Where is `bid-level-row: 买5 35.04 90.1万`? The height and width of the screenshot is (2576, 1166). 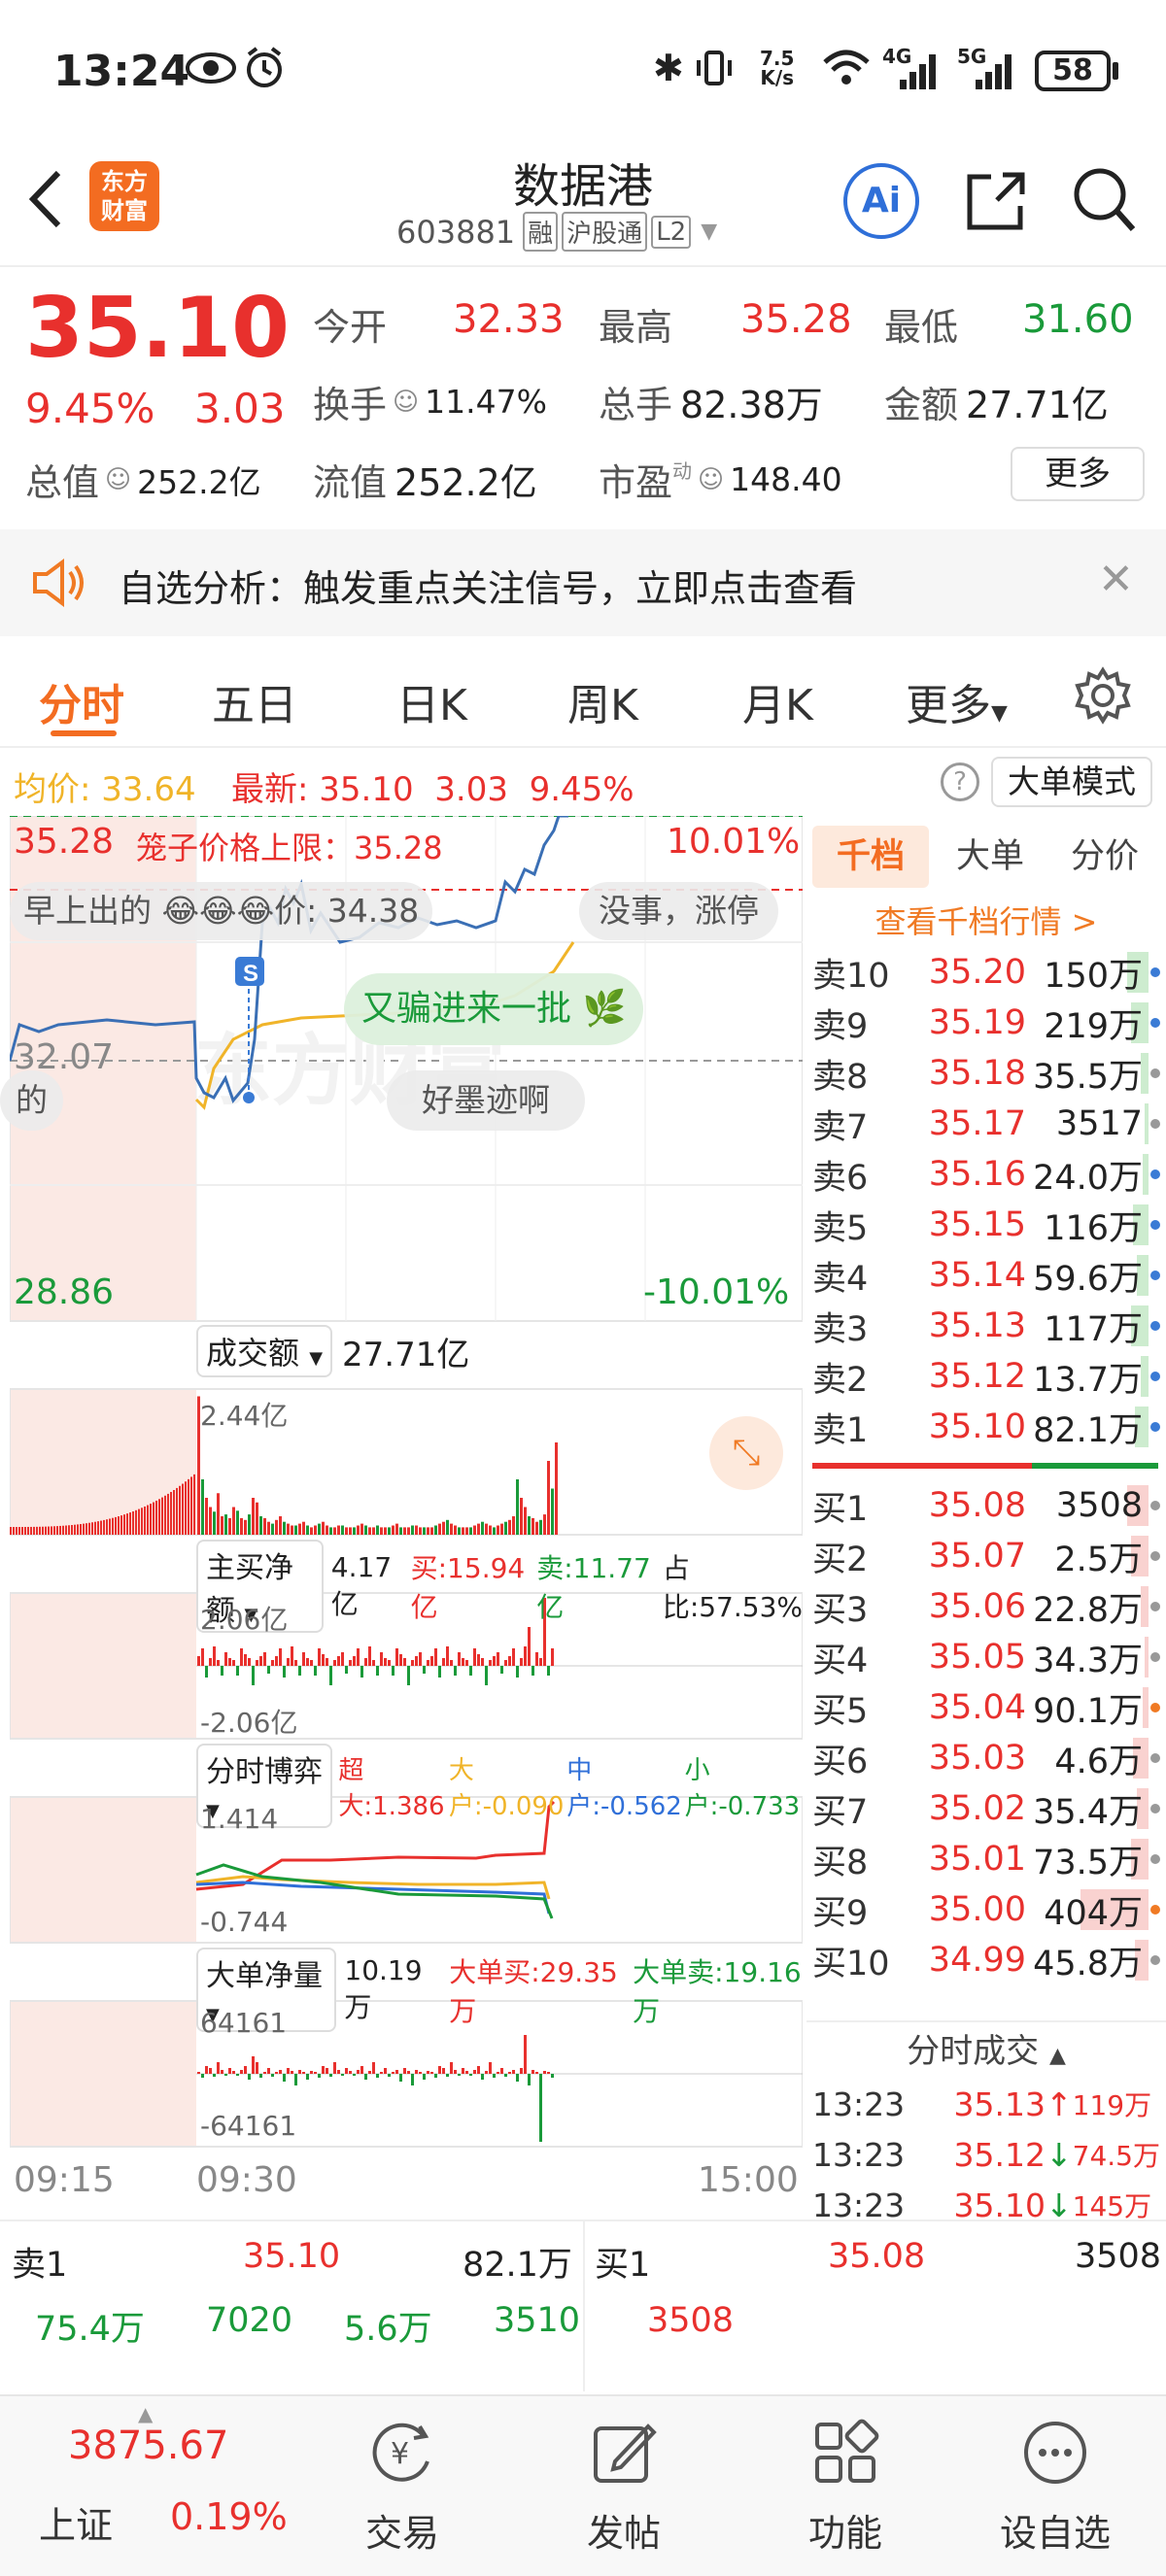 bid-level-row: 买5 35.04 90.1万 is located at coordinates (989, 1707).